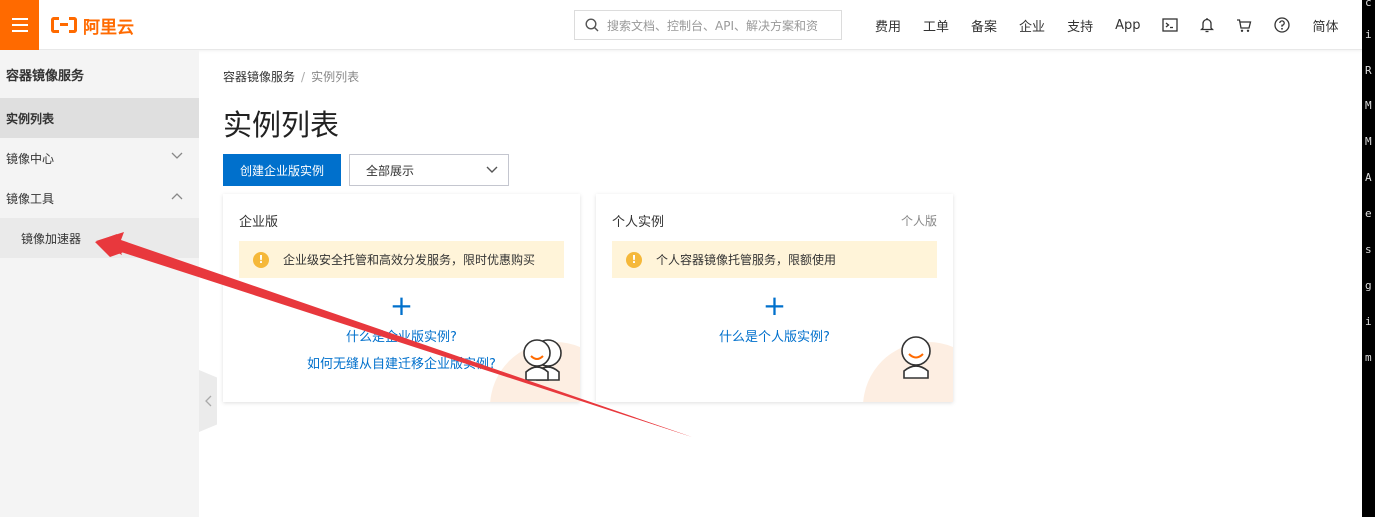 This screenshot has height=517, width=1375. Describe the element at coordinates (99, 118) in the screenshot. I see `sidebar-item-instances: 实例列表` at that location.